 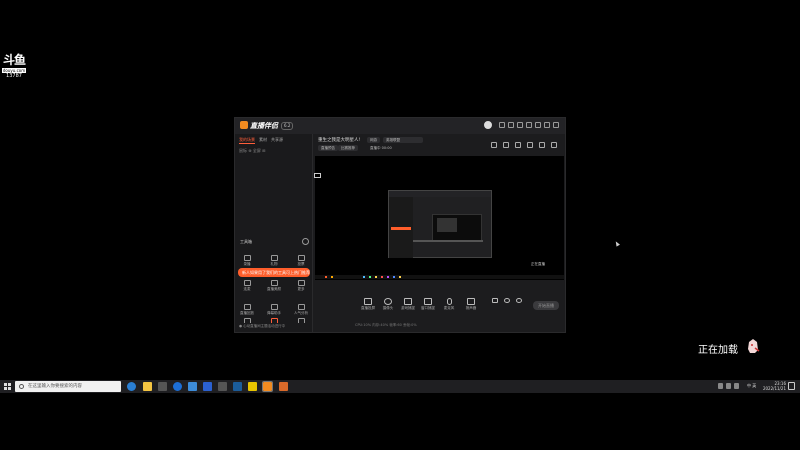 What do you see at coordinates (546, 305) in the screenshot?
I see `start-stream-button: 开始直播` at bounding box center [546, 305].